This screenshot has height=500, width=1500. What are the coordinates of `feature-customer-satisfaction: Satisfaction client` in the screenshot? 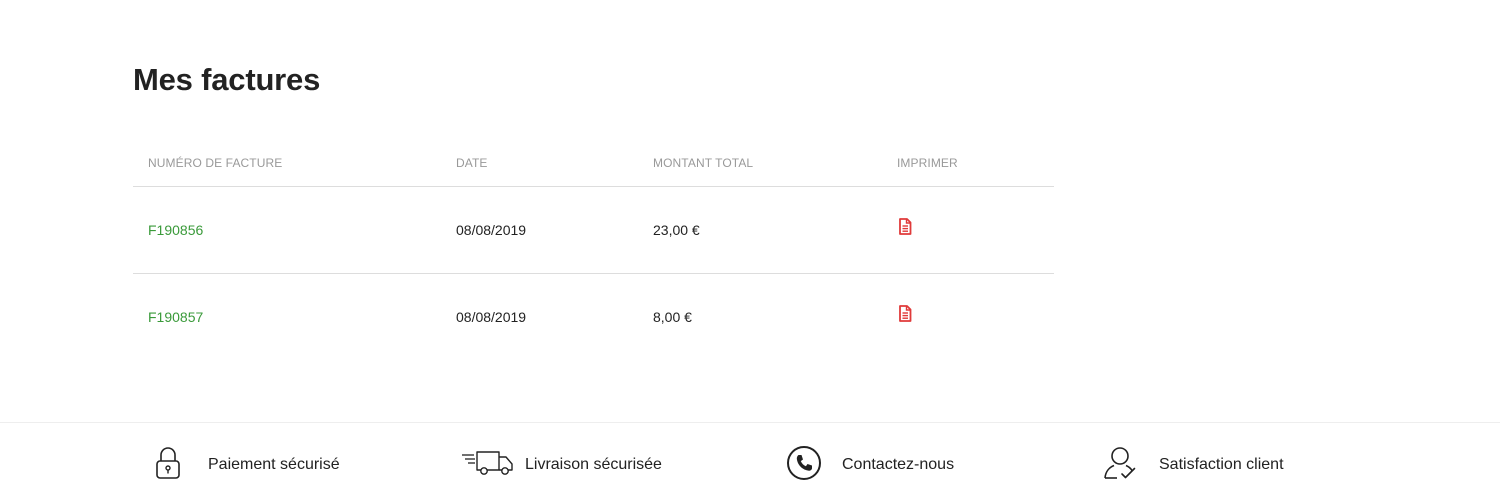 It's located at (1193, 465).